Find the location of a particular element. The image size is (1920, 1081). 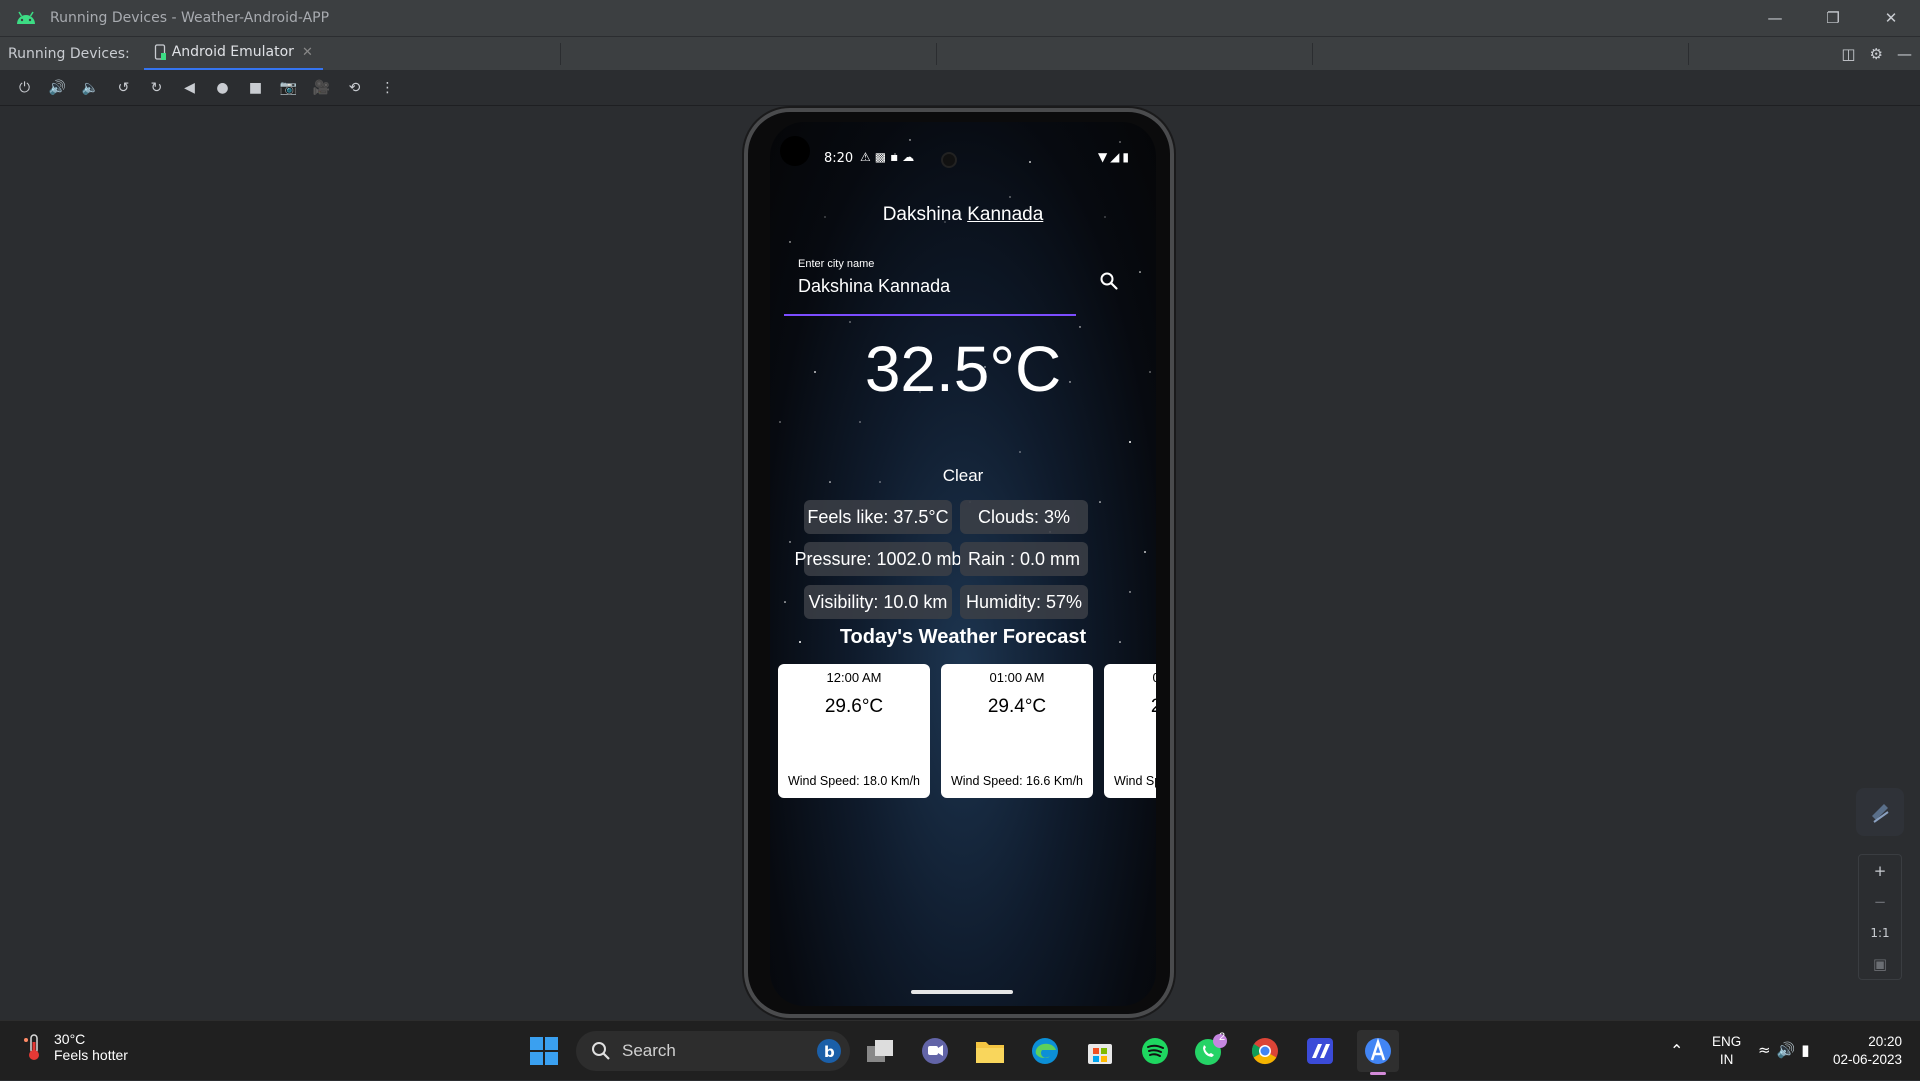

power-icon: ⏻ is located at coordinates (24, 88).